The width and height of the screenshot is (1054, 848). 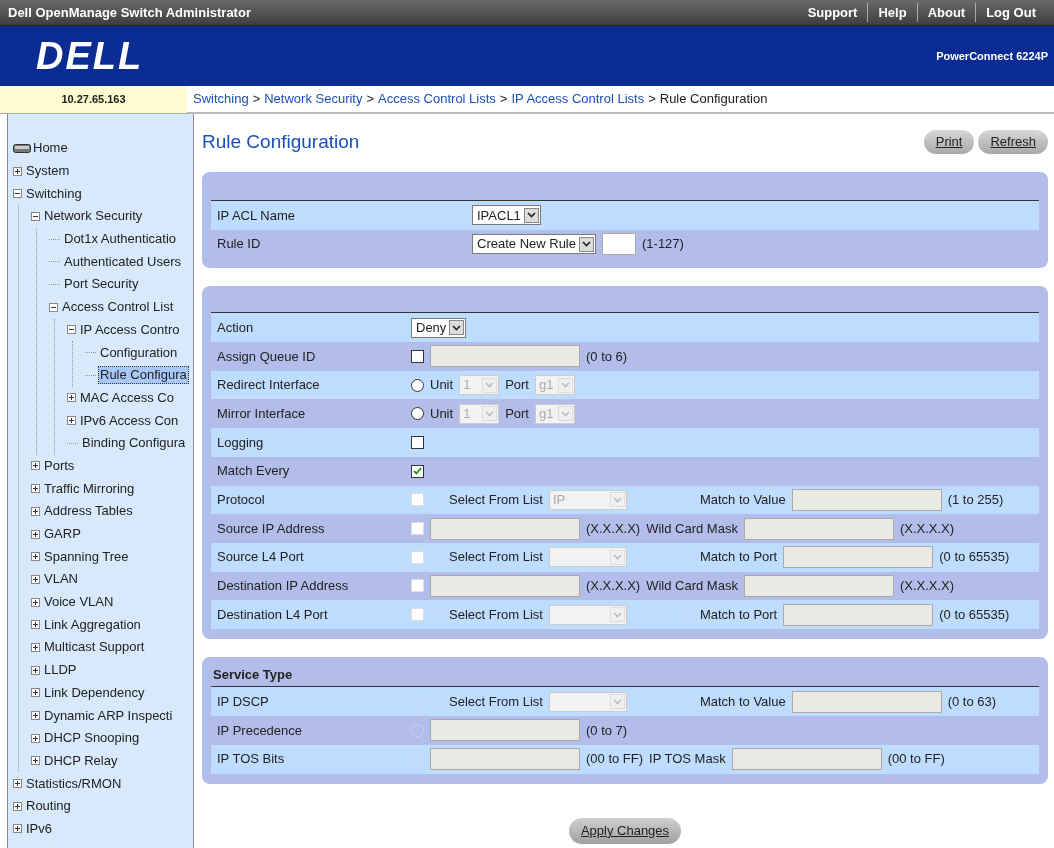 I want to click on breadcrumb-link: Switching, so click(x=221, y=99).